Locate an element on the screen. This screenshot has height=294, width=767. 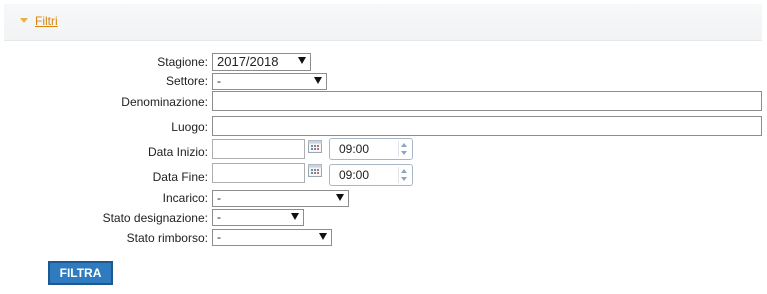
luogo-input is located at coordinates (487, 126).